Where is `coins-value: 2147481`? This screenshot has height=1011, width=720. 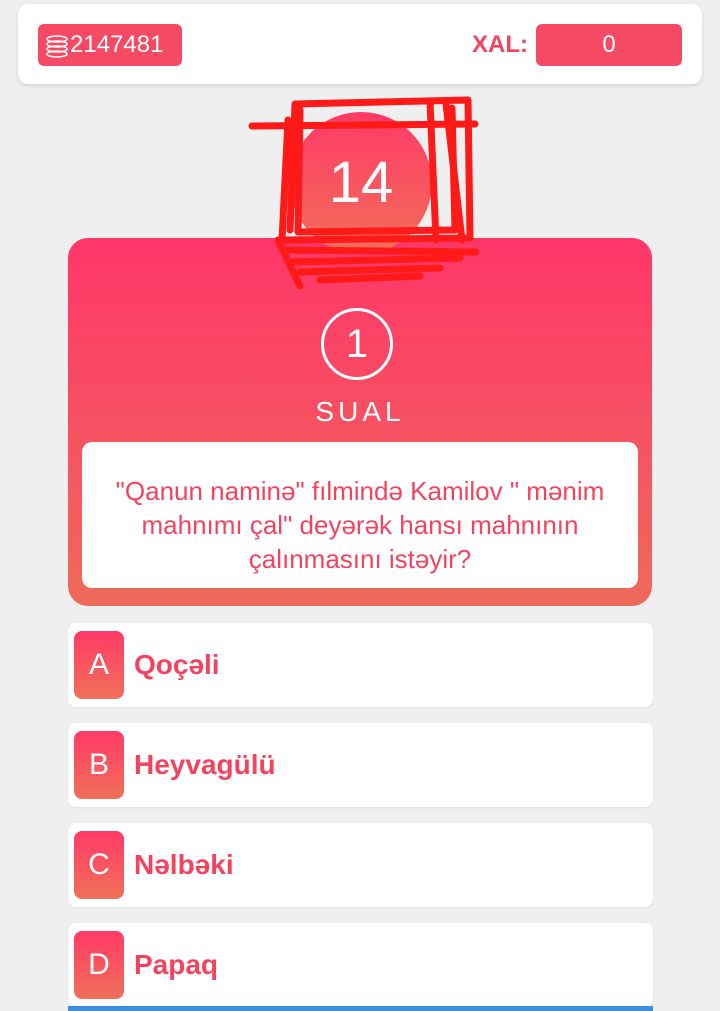 coins-value: 2147481 is located at coordinates (117, 44).